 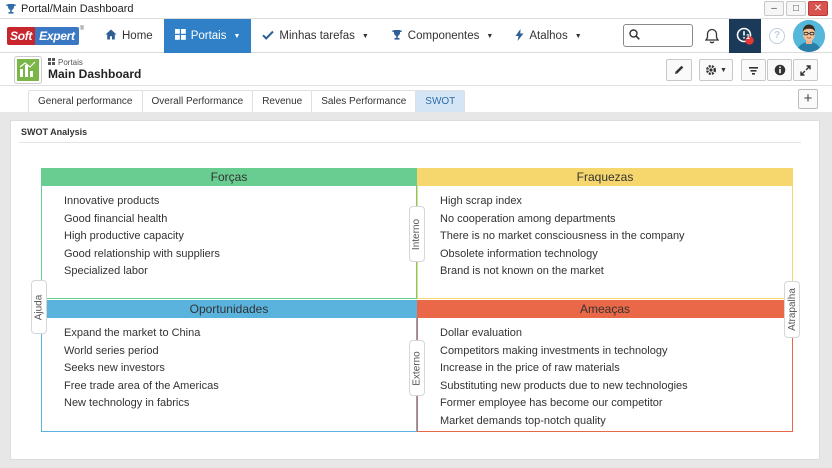 What do you see at coordinates (111, 350) in the screenshot?
I see `list-item: World series period` at bounding box center [111, 350].